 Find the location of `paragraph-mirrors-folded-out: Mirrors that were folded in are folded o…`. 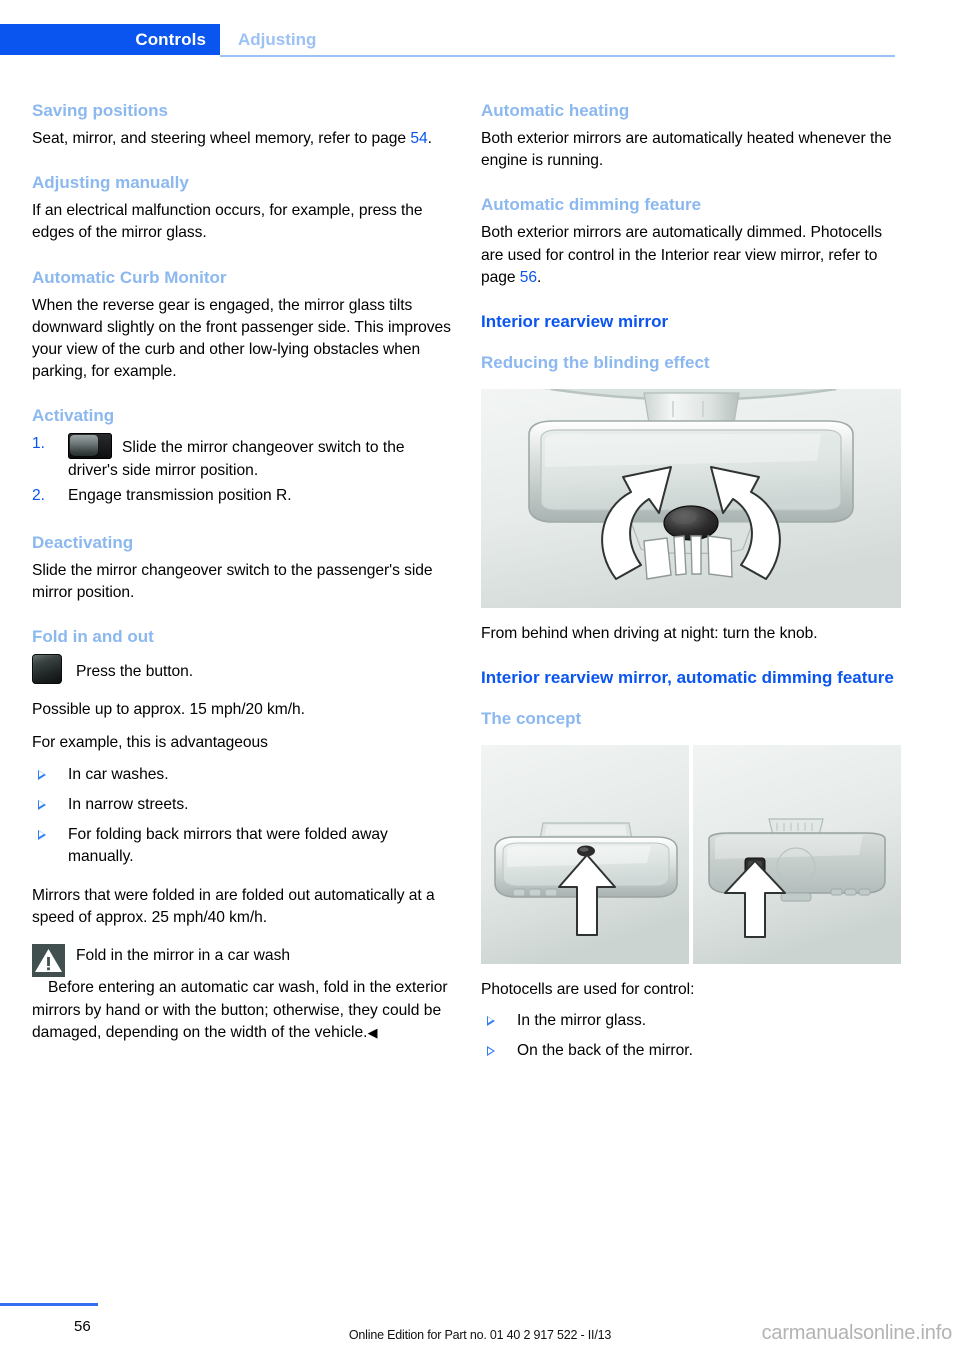

paragraph-mirrors-folded-out: Mirrors that were folded in are folded o… is located at coordinates (233, 907).